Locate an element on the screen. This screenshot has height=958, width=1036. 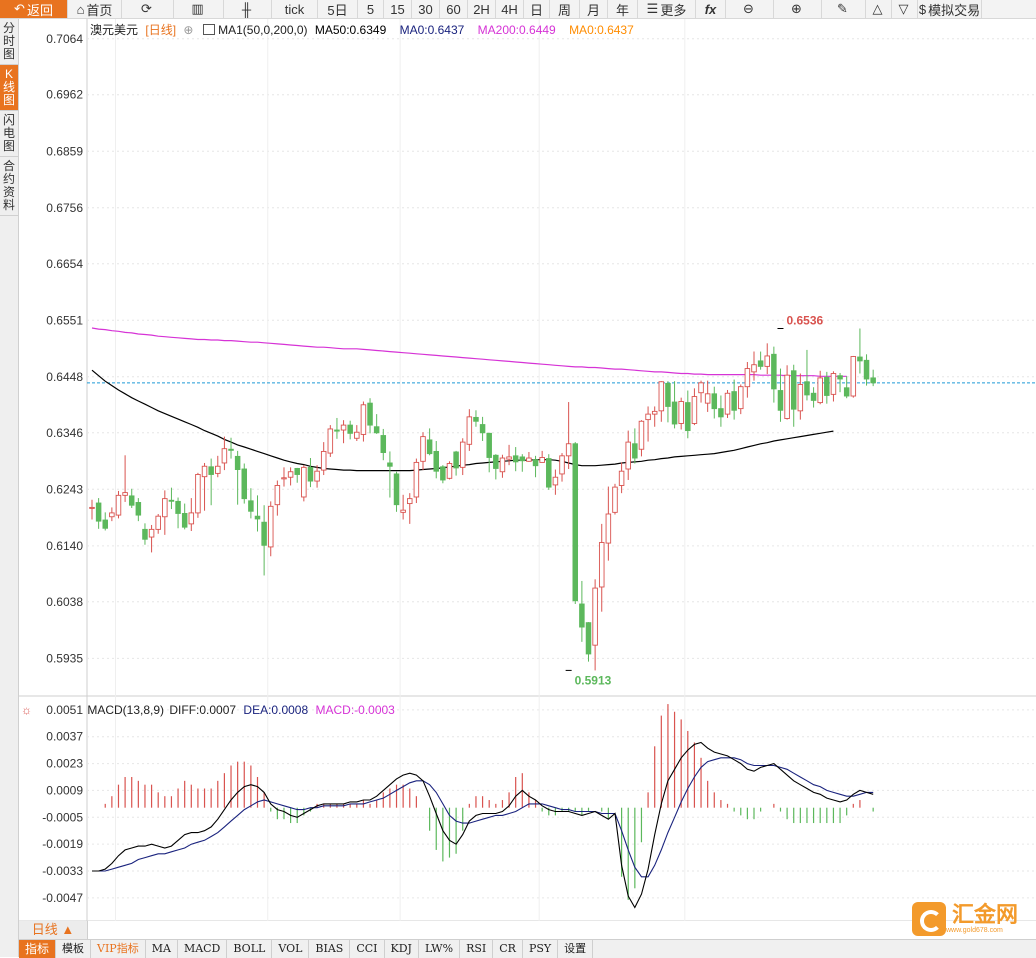
toolbar-indicator-button: ▥ is located at coordinates (199, 9).